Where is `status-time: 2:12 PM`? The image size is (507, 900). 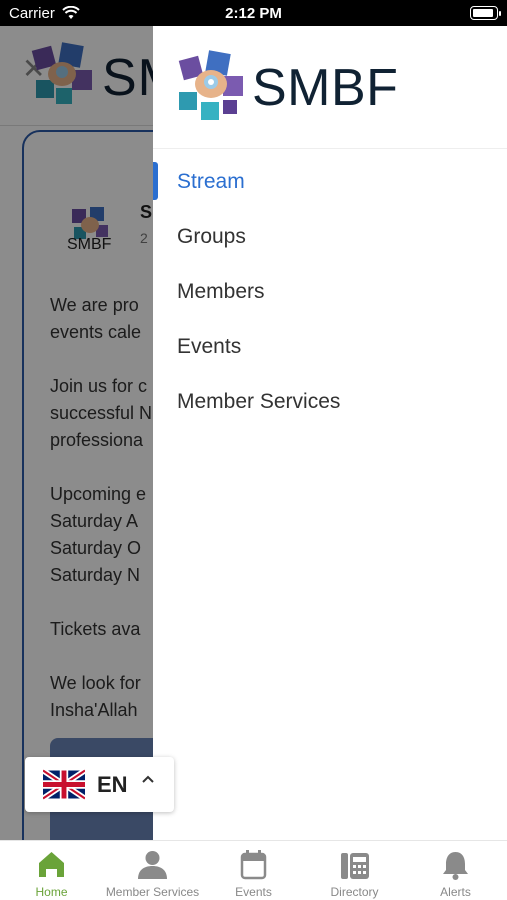 status-time: 2:12 PM is located at coordinates (253, 13).